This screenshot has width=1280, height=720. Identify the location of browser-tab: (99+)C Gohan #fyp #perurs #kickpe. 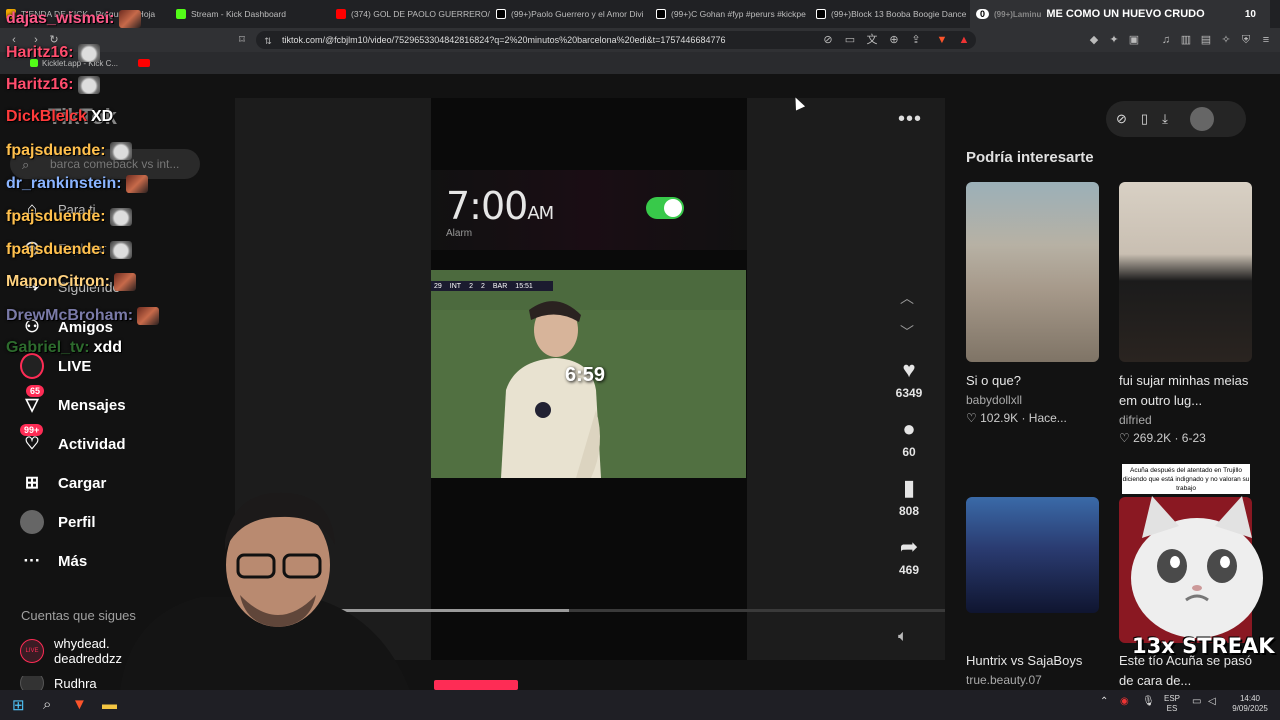
(730, 14).